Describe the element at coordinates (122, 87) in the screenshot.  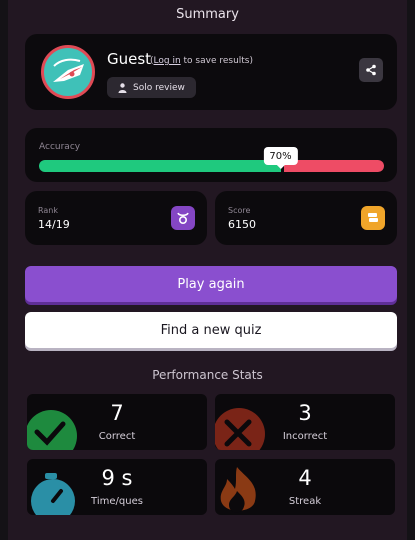
I see `person-icon` at that location.